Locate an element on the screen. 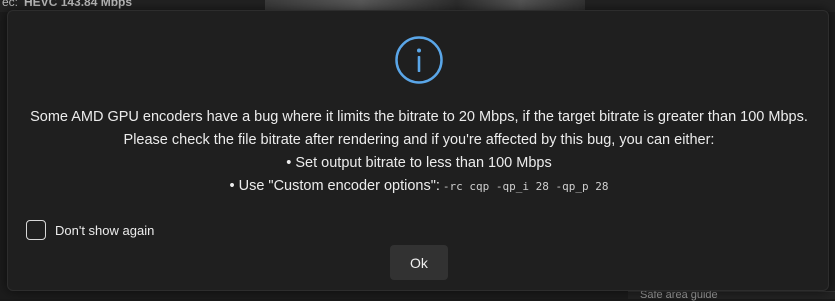 The image size is (835, 301). background-codec-info: ec: HEVC 143.84 Mbps is located at coordinates (67, 4).